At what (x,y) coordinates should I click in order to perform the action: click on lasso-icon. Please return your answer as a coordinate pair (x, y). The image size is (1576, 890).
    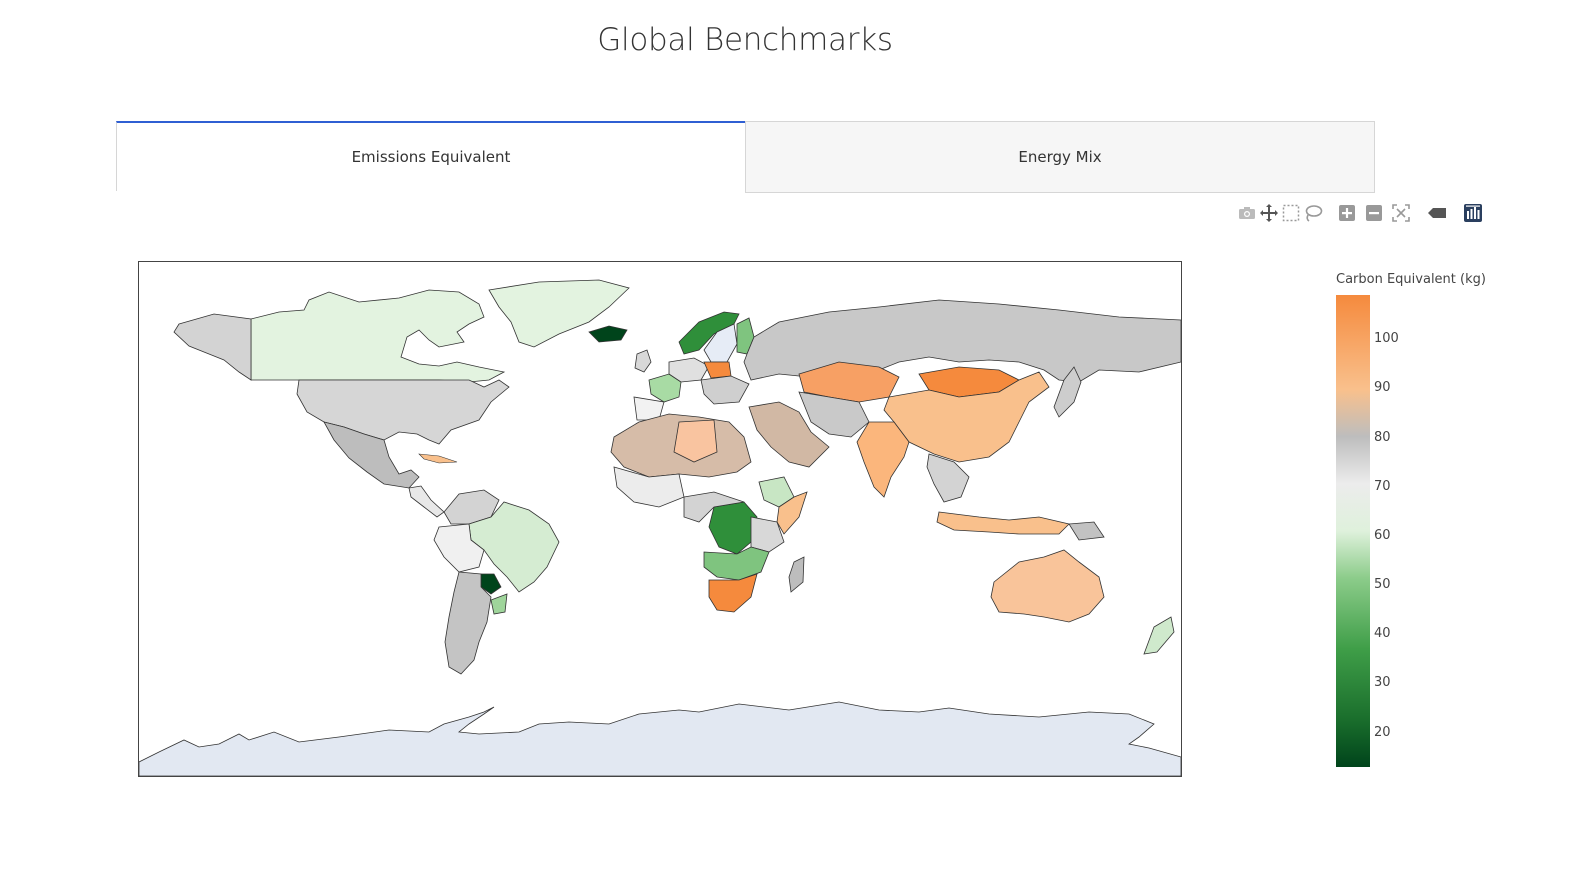
    Looking at the image, I should click on (1313, 213).